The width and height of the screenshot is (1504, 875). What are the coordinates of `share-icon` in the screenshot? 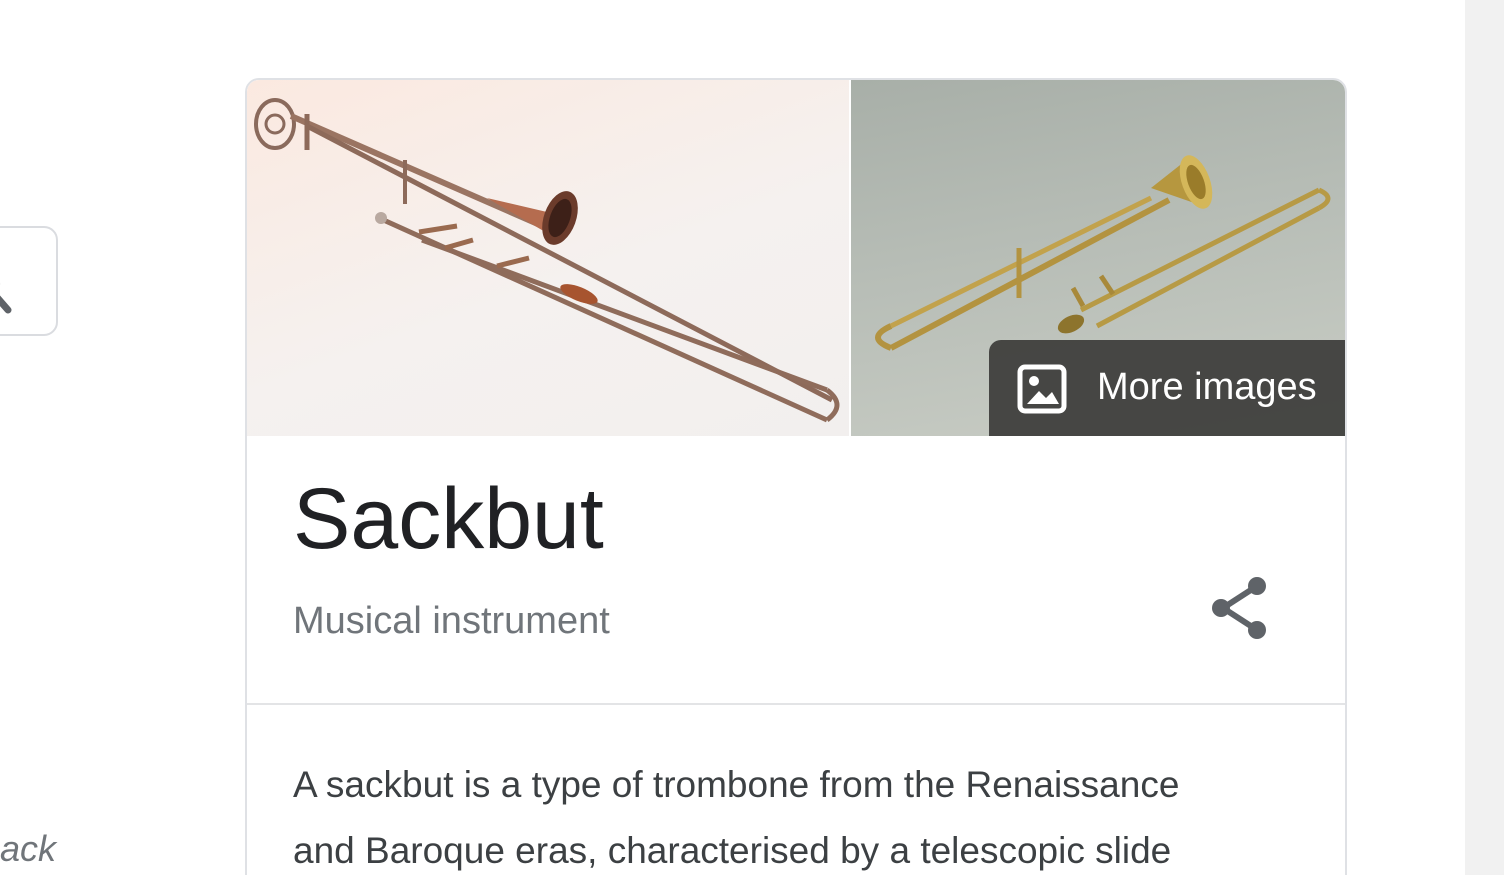 It's located at (1239, 608).